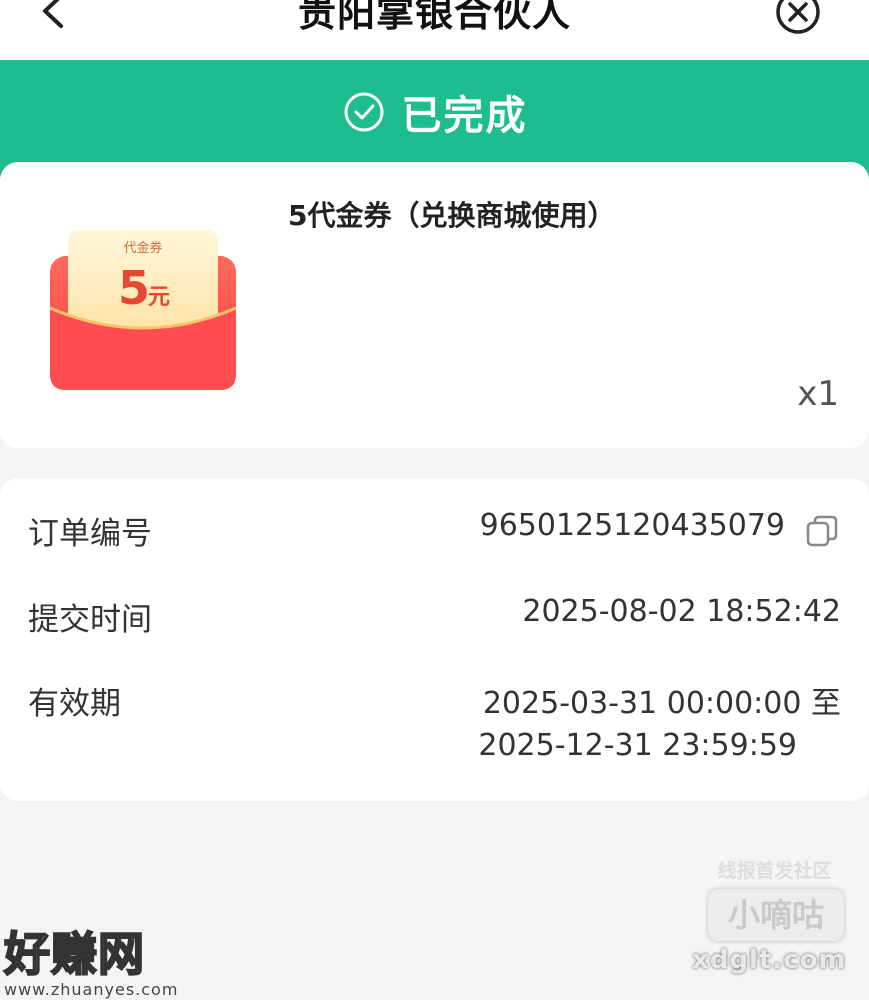  What do you see at coordinates (452, 215) in the screenshot?
I see `product-name: 5代金券（兑换商城使用）` at bounding box center [452, 215].